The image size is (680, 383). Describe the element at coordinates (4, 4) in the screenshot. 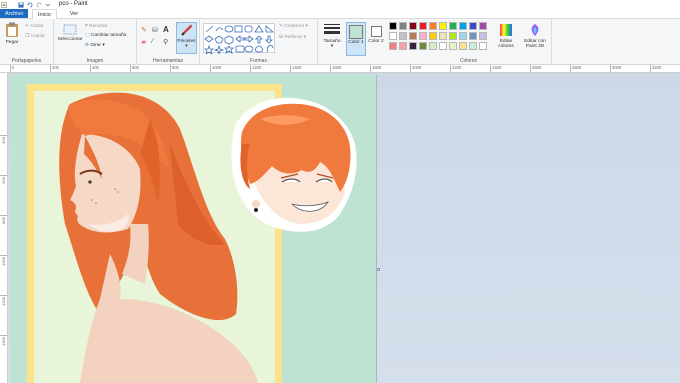

I see `app-menu-icon` at that location.